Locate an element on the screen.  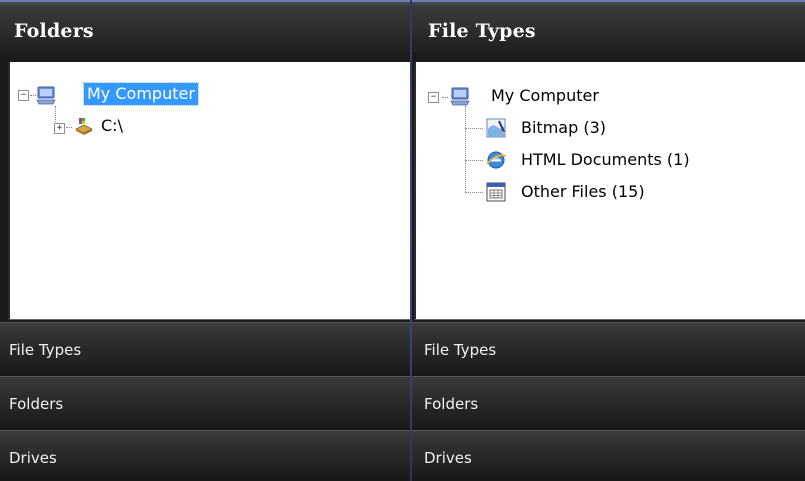
other-files-icon is located at coordinates (495, 191).